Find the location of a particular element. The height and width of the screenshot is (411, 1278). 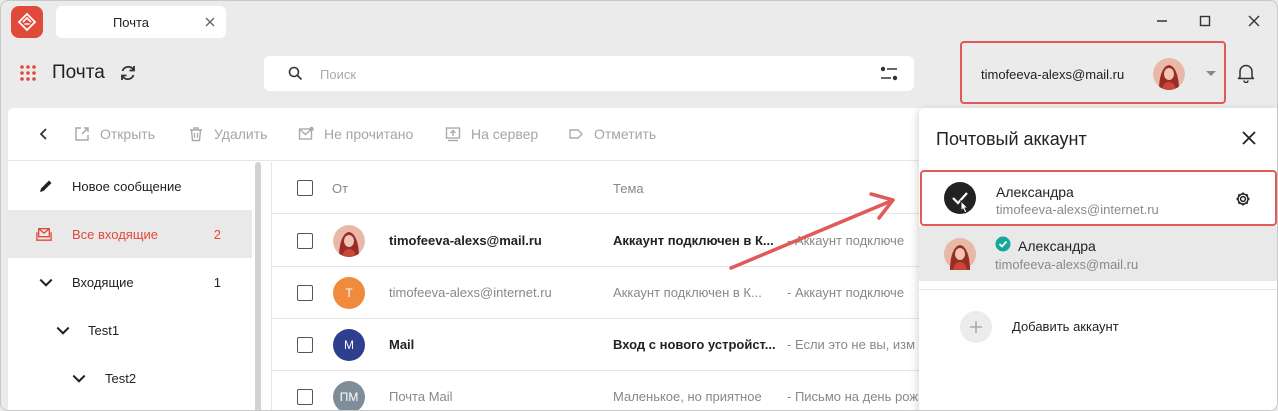

app-logo is located at coordinates (27, 22).